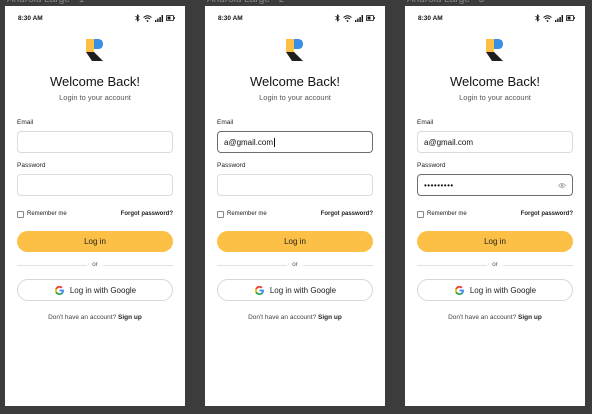 The height and width of the screenshot is (414, 592). What do you see at coordinates (95, 142) in the screenshot?
I see `email-field` at bounding box center [95, 142].